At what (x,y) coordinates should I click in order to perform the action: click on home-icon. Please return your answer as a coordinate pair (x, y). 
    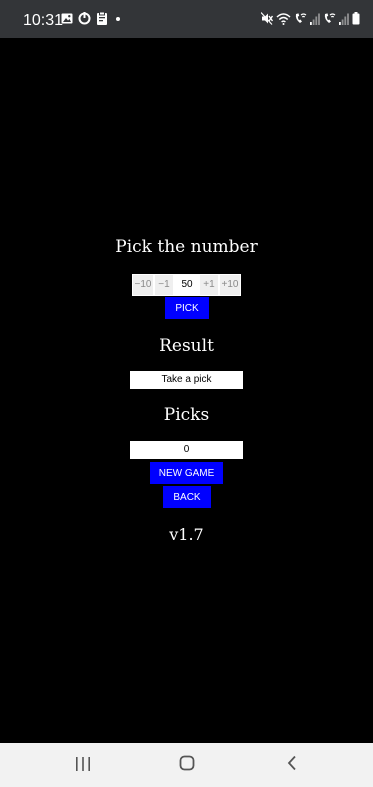
    Looking at the image, I should click on (187, 765).